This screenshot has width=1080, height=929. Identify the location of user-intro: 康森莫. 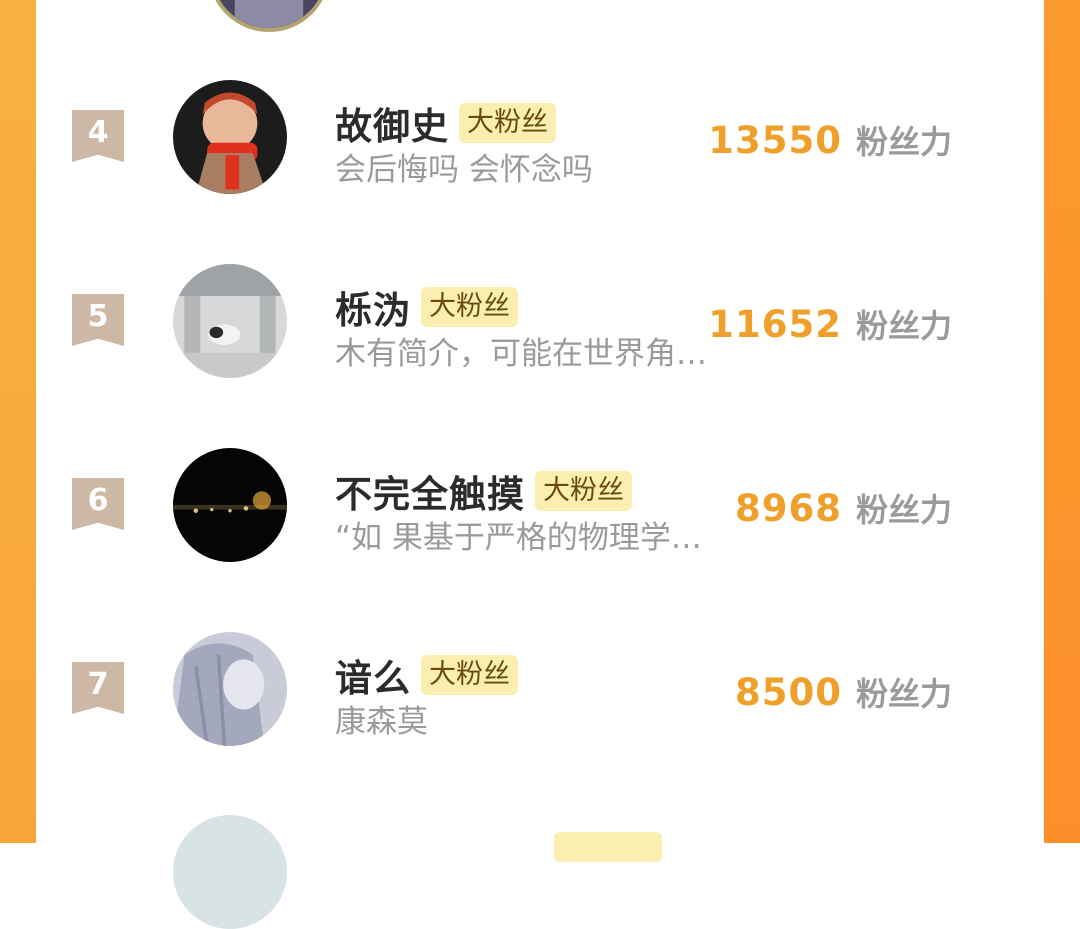
(381, 722).